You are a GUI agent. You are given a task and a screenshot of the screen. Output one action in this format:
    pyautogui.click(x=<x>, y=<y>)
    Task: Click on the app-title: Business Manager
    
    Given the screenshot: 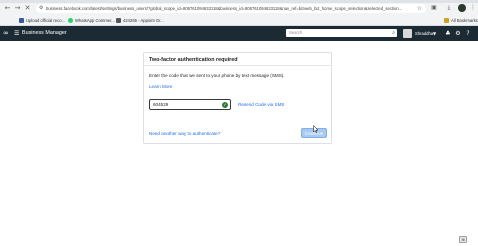 What is the action you would take?
    pyautogui.click(x=44, y=33)
    